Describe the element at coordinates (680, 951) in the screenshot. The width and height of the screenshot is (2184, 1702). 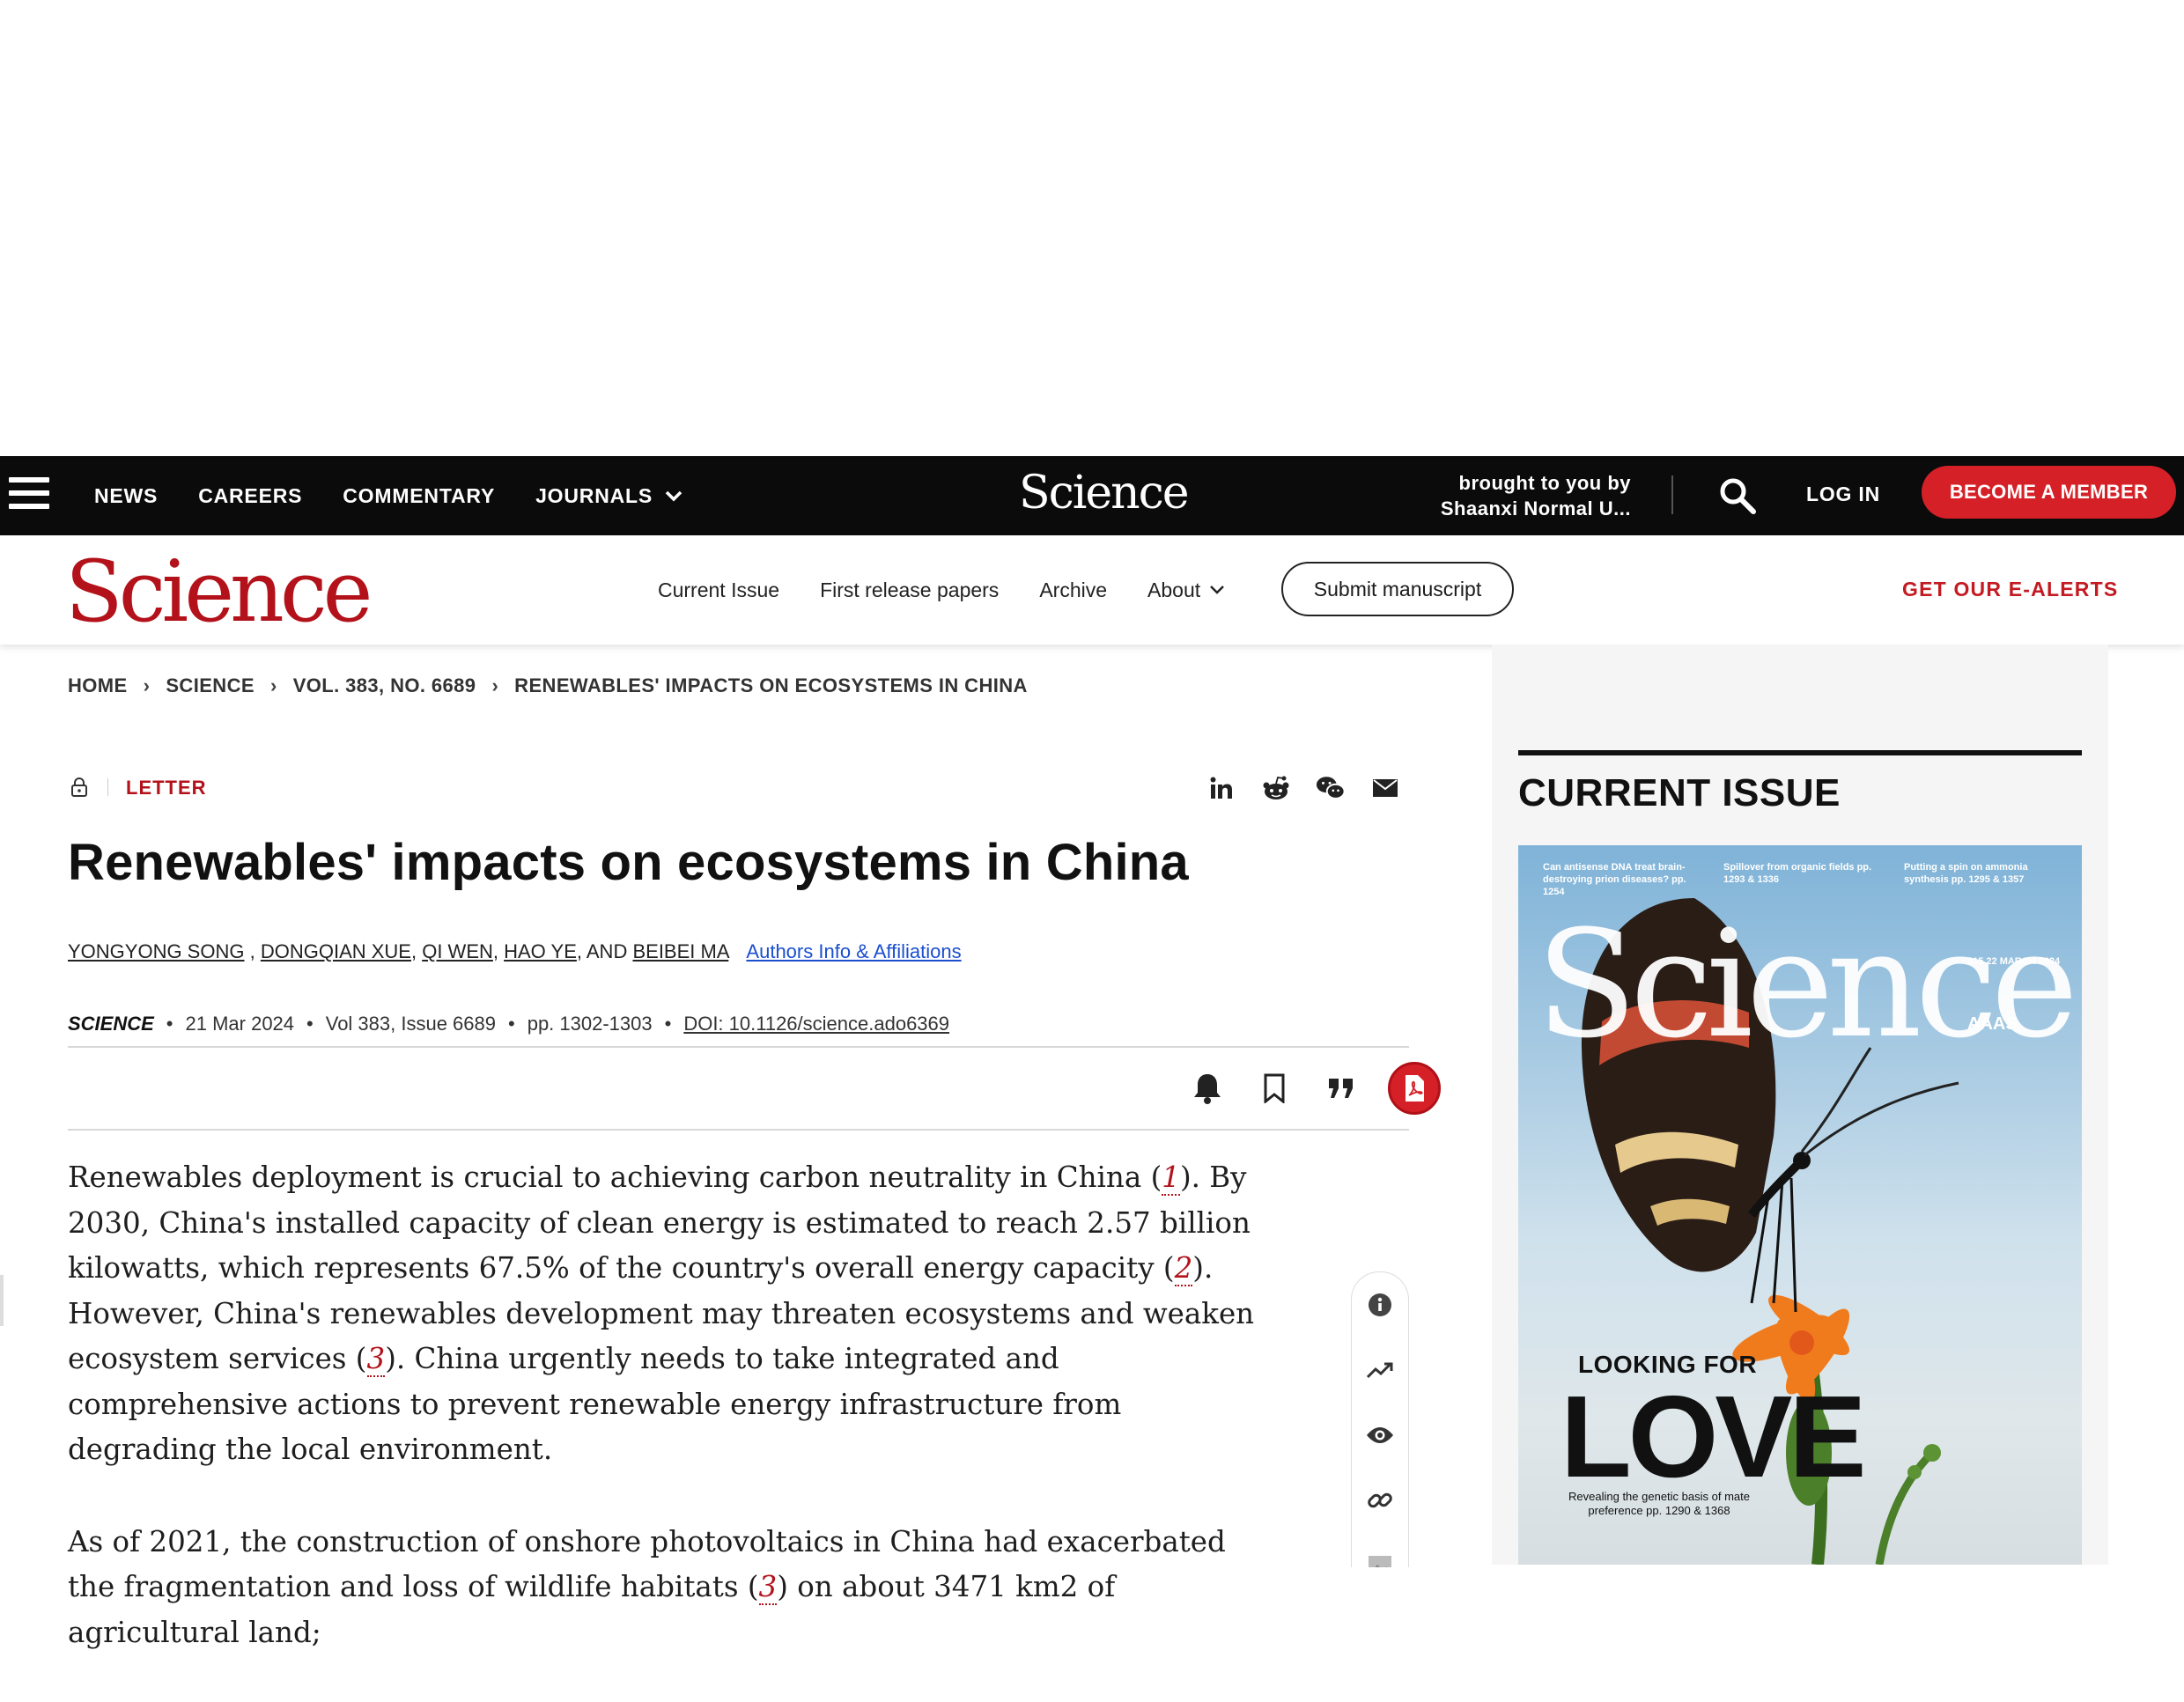
I see `author-link: BEIBEI MA` at that location.